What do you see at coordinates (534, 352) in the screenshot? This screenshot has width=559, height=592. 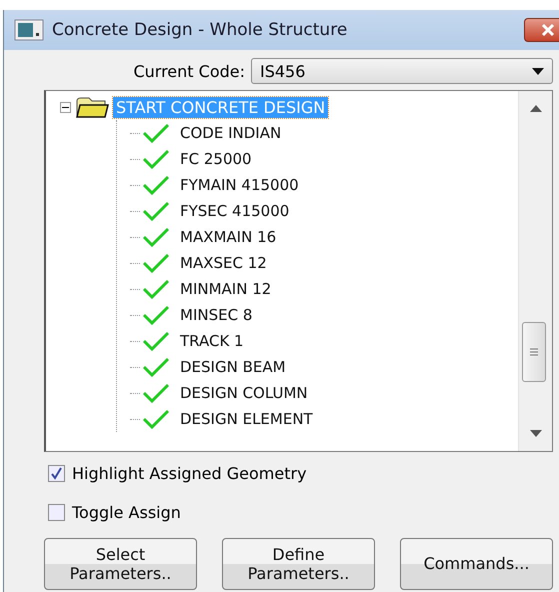 I see `grip-icon` at bounding box center [534, 352].